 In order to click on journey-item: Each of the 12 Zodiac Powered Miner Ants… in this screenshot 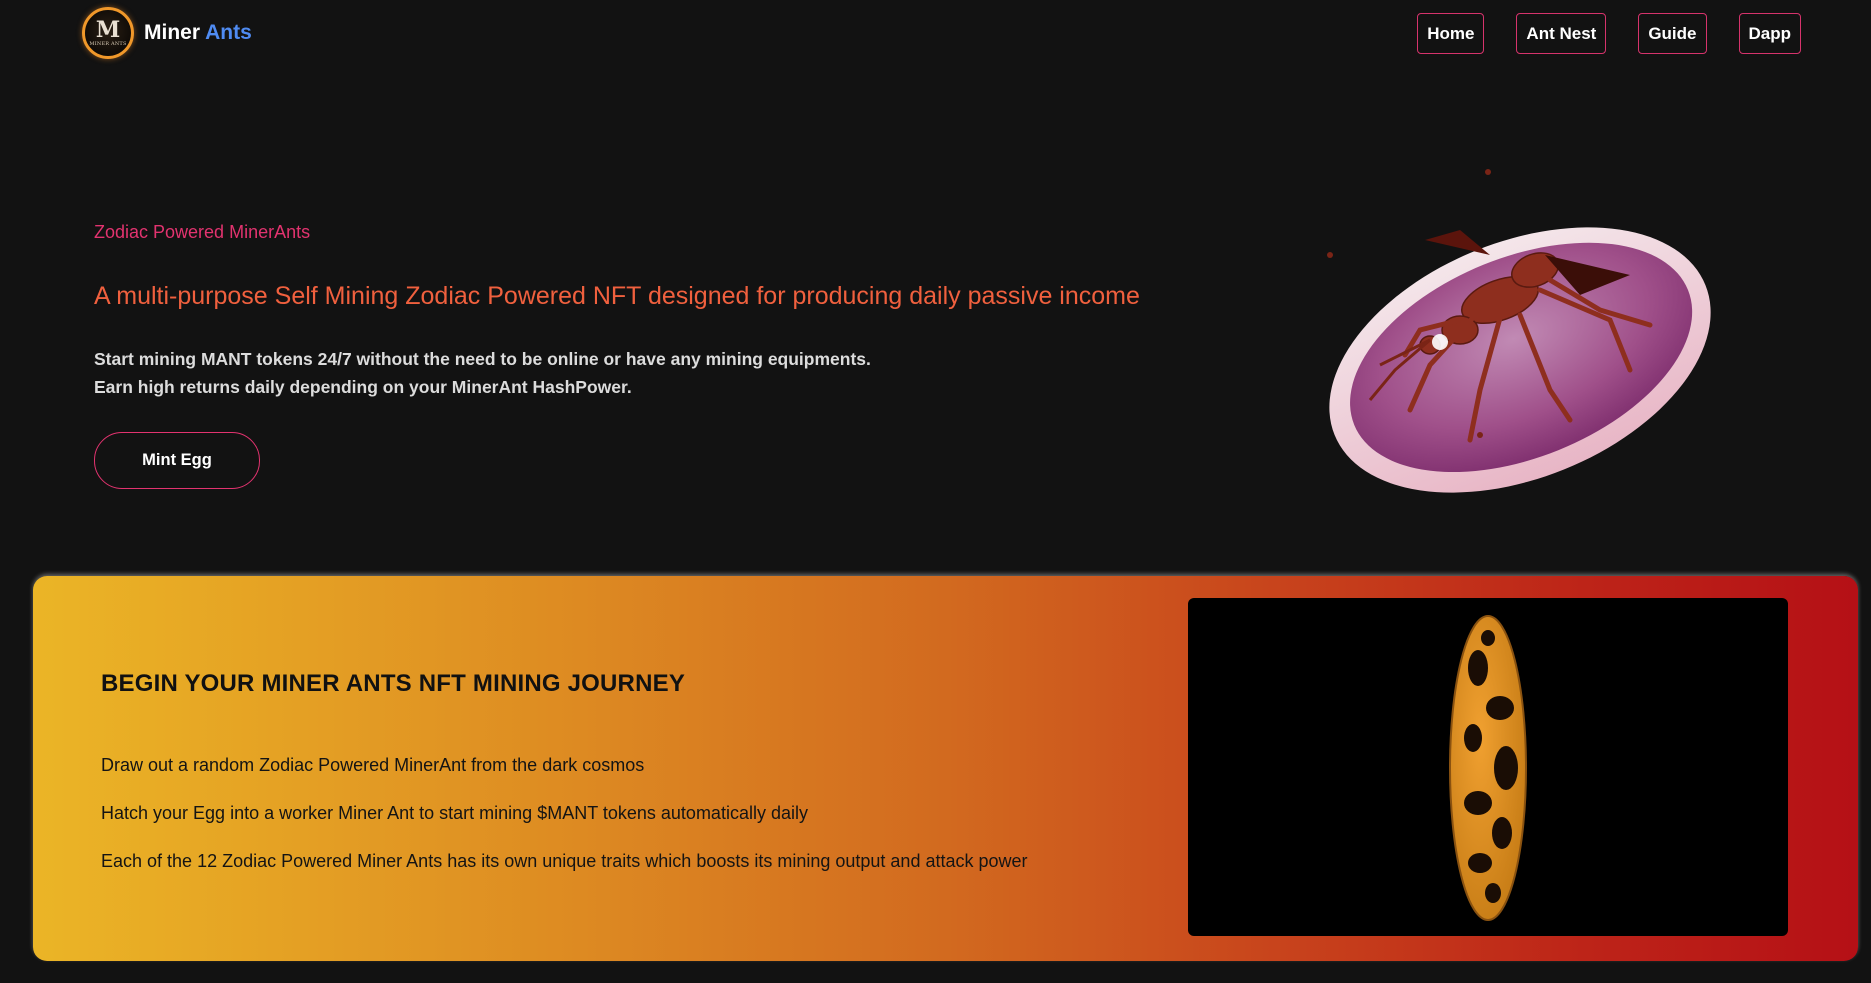, I will do `click(564, 861)`.